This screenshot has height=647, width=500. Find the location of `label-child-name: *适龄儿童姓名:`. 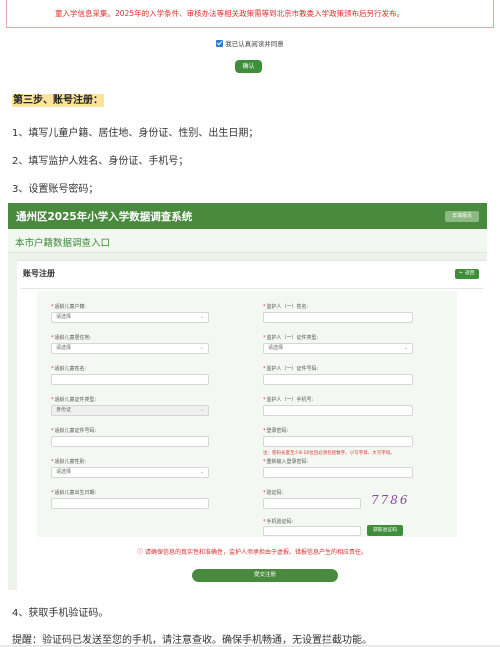

label-child-name: *适龄儿童姓名: is located at coordinates (69, 369).